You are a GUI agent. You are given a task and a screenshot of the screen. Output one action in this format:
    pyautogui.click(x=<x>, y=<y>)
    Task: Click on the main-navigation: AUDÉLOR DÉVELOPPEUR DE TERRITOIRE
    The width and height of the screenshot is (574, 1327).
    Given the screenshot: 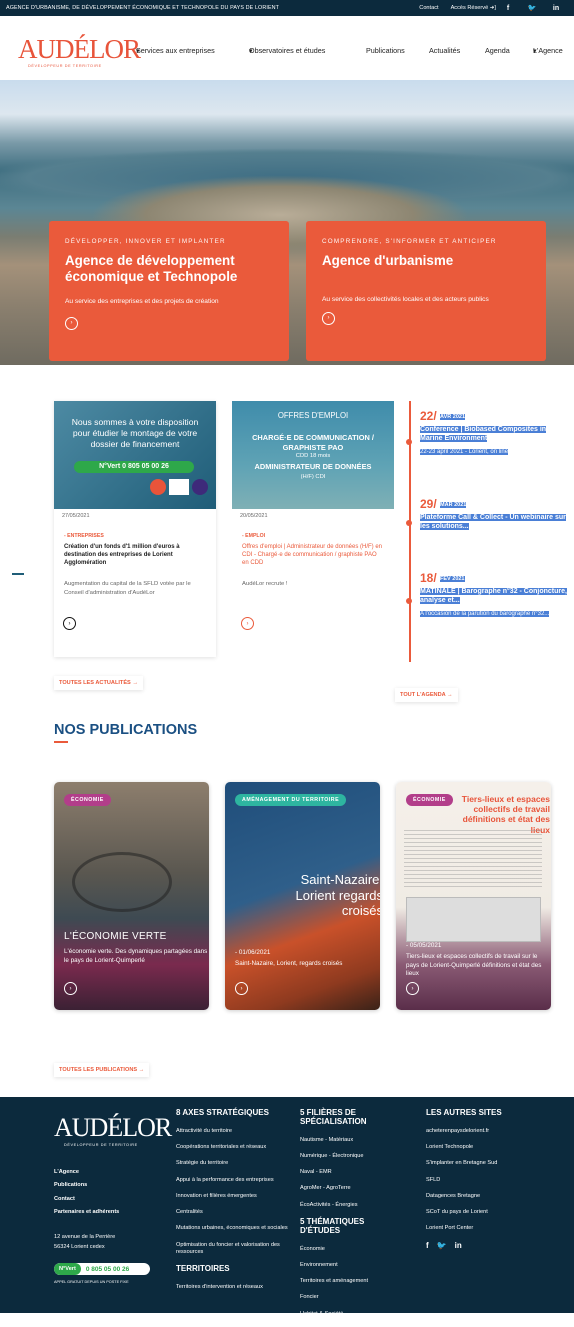 What is the action you would take?
    pyautogui.click(x=287, y=44)
    